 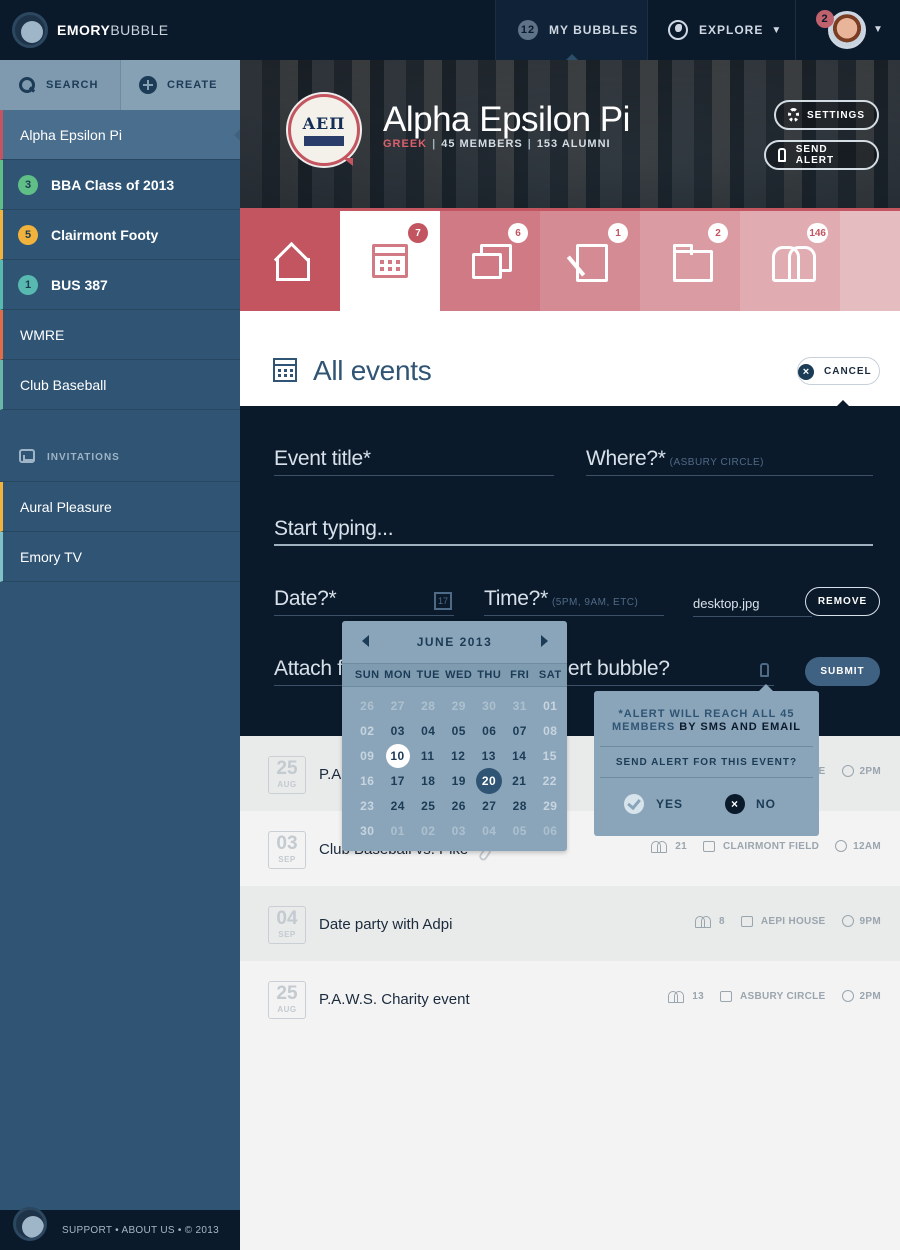 What do you see at coordinates (367, 675) in the screenshot?
I see `weekday-label: SUN` at bounding box center [367, 675].